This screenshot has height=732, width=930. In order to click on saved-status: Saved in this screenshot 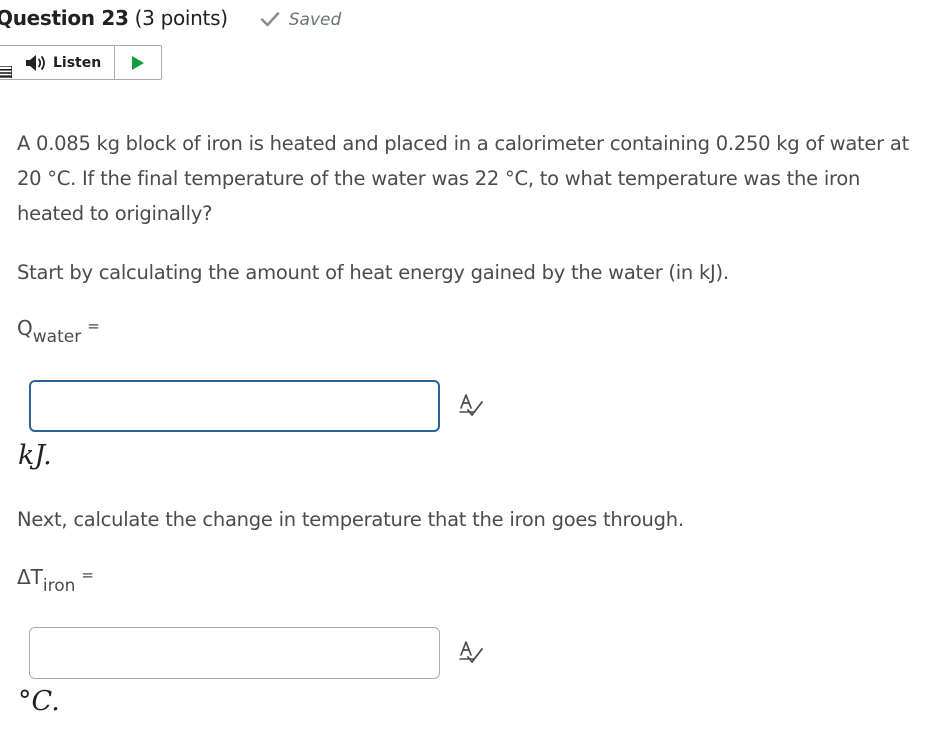, I will do `click(301, 19)`.